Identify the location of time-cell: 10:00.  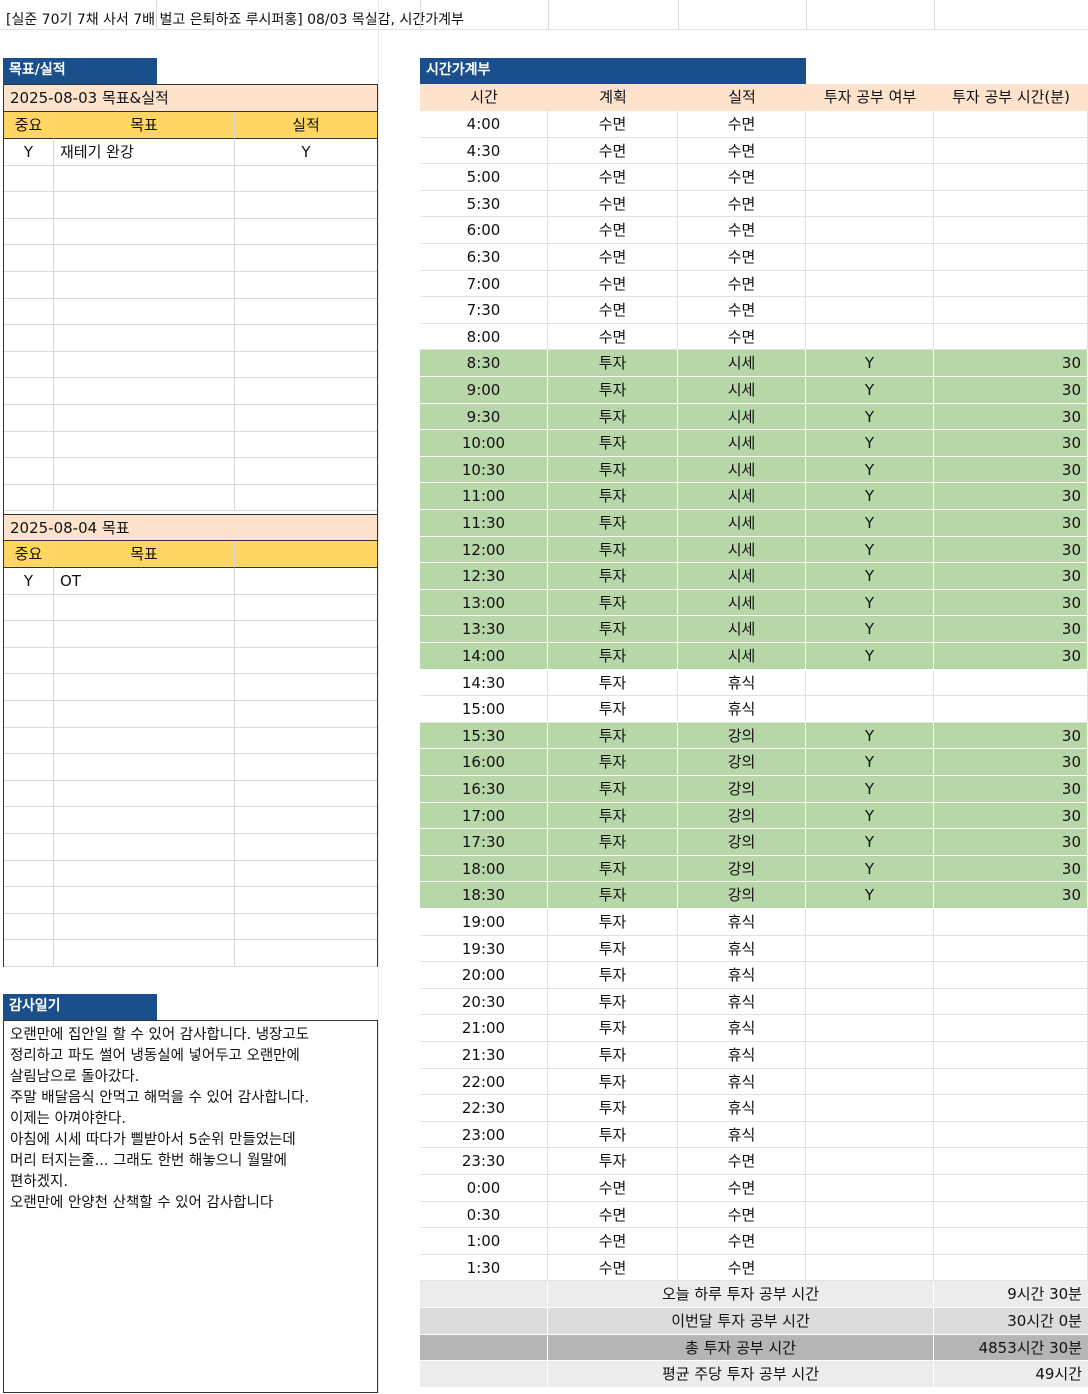
(484, 443).